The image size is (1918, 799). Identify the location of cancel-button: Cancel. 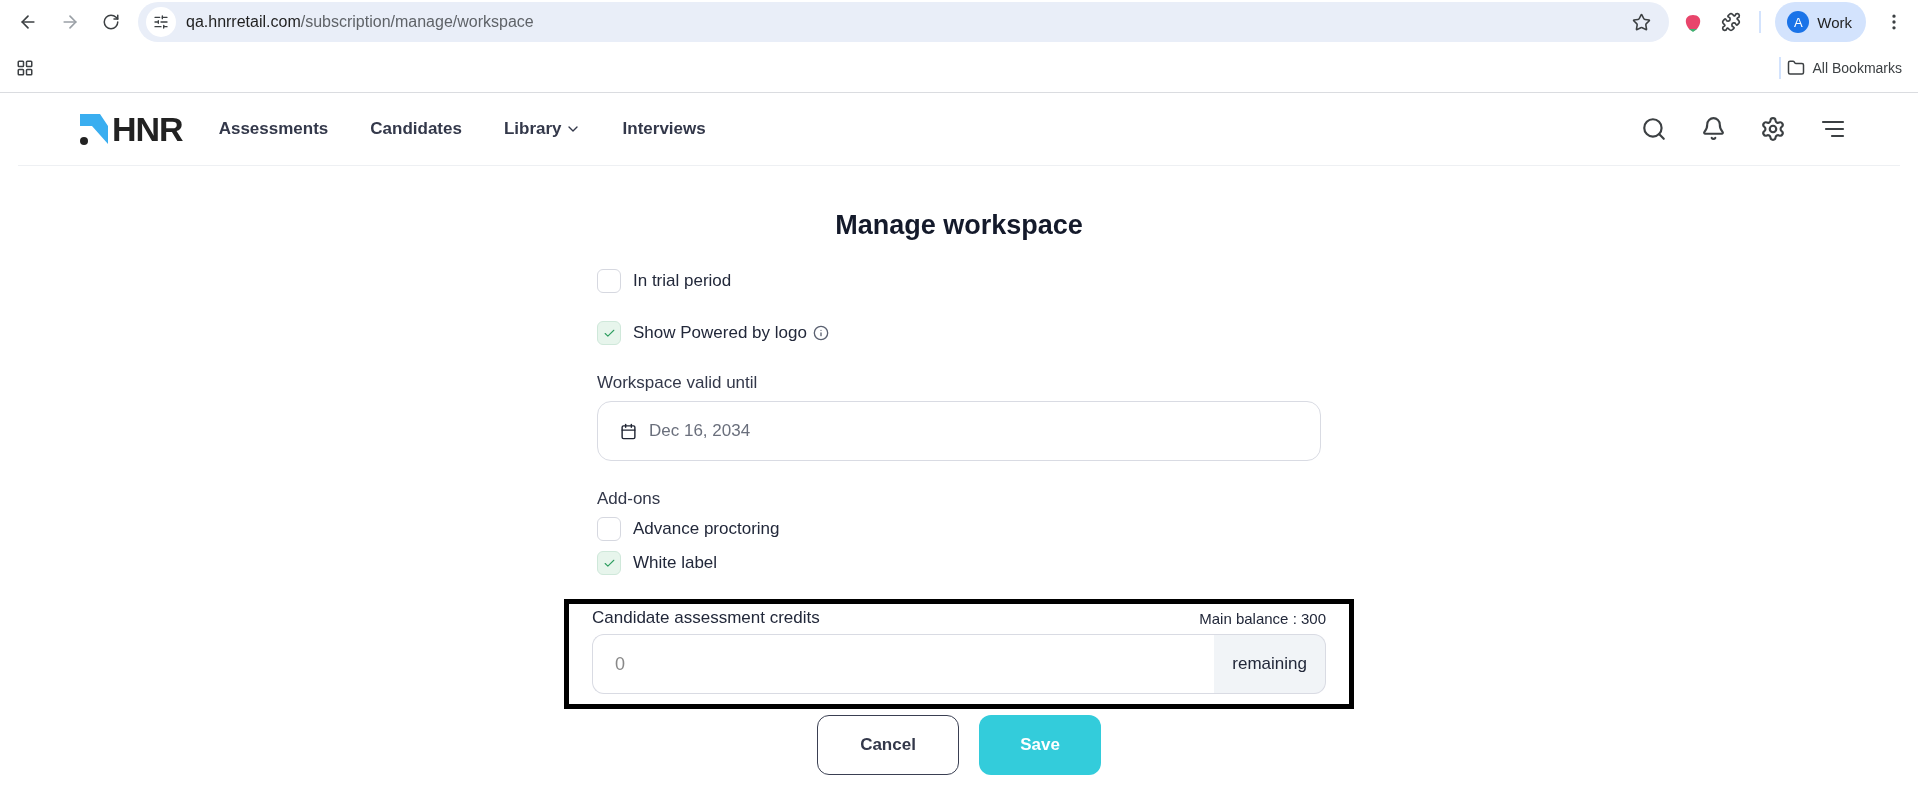
(888, 745).